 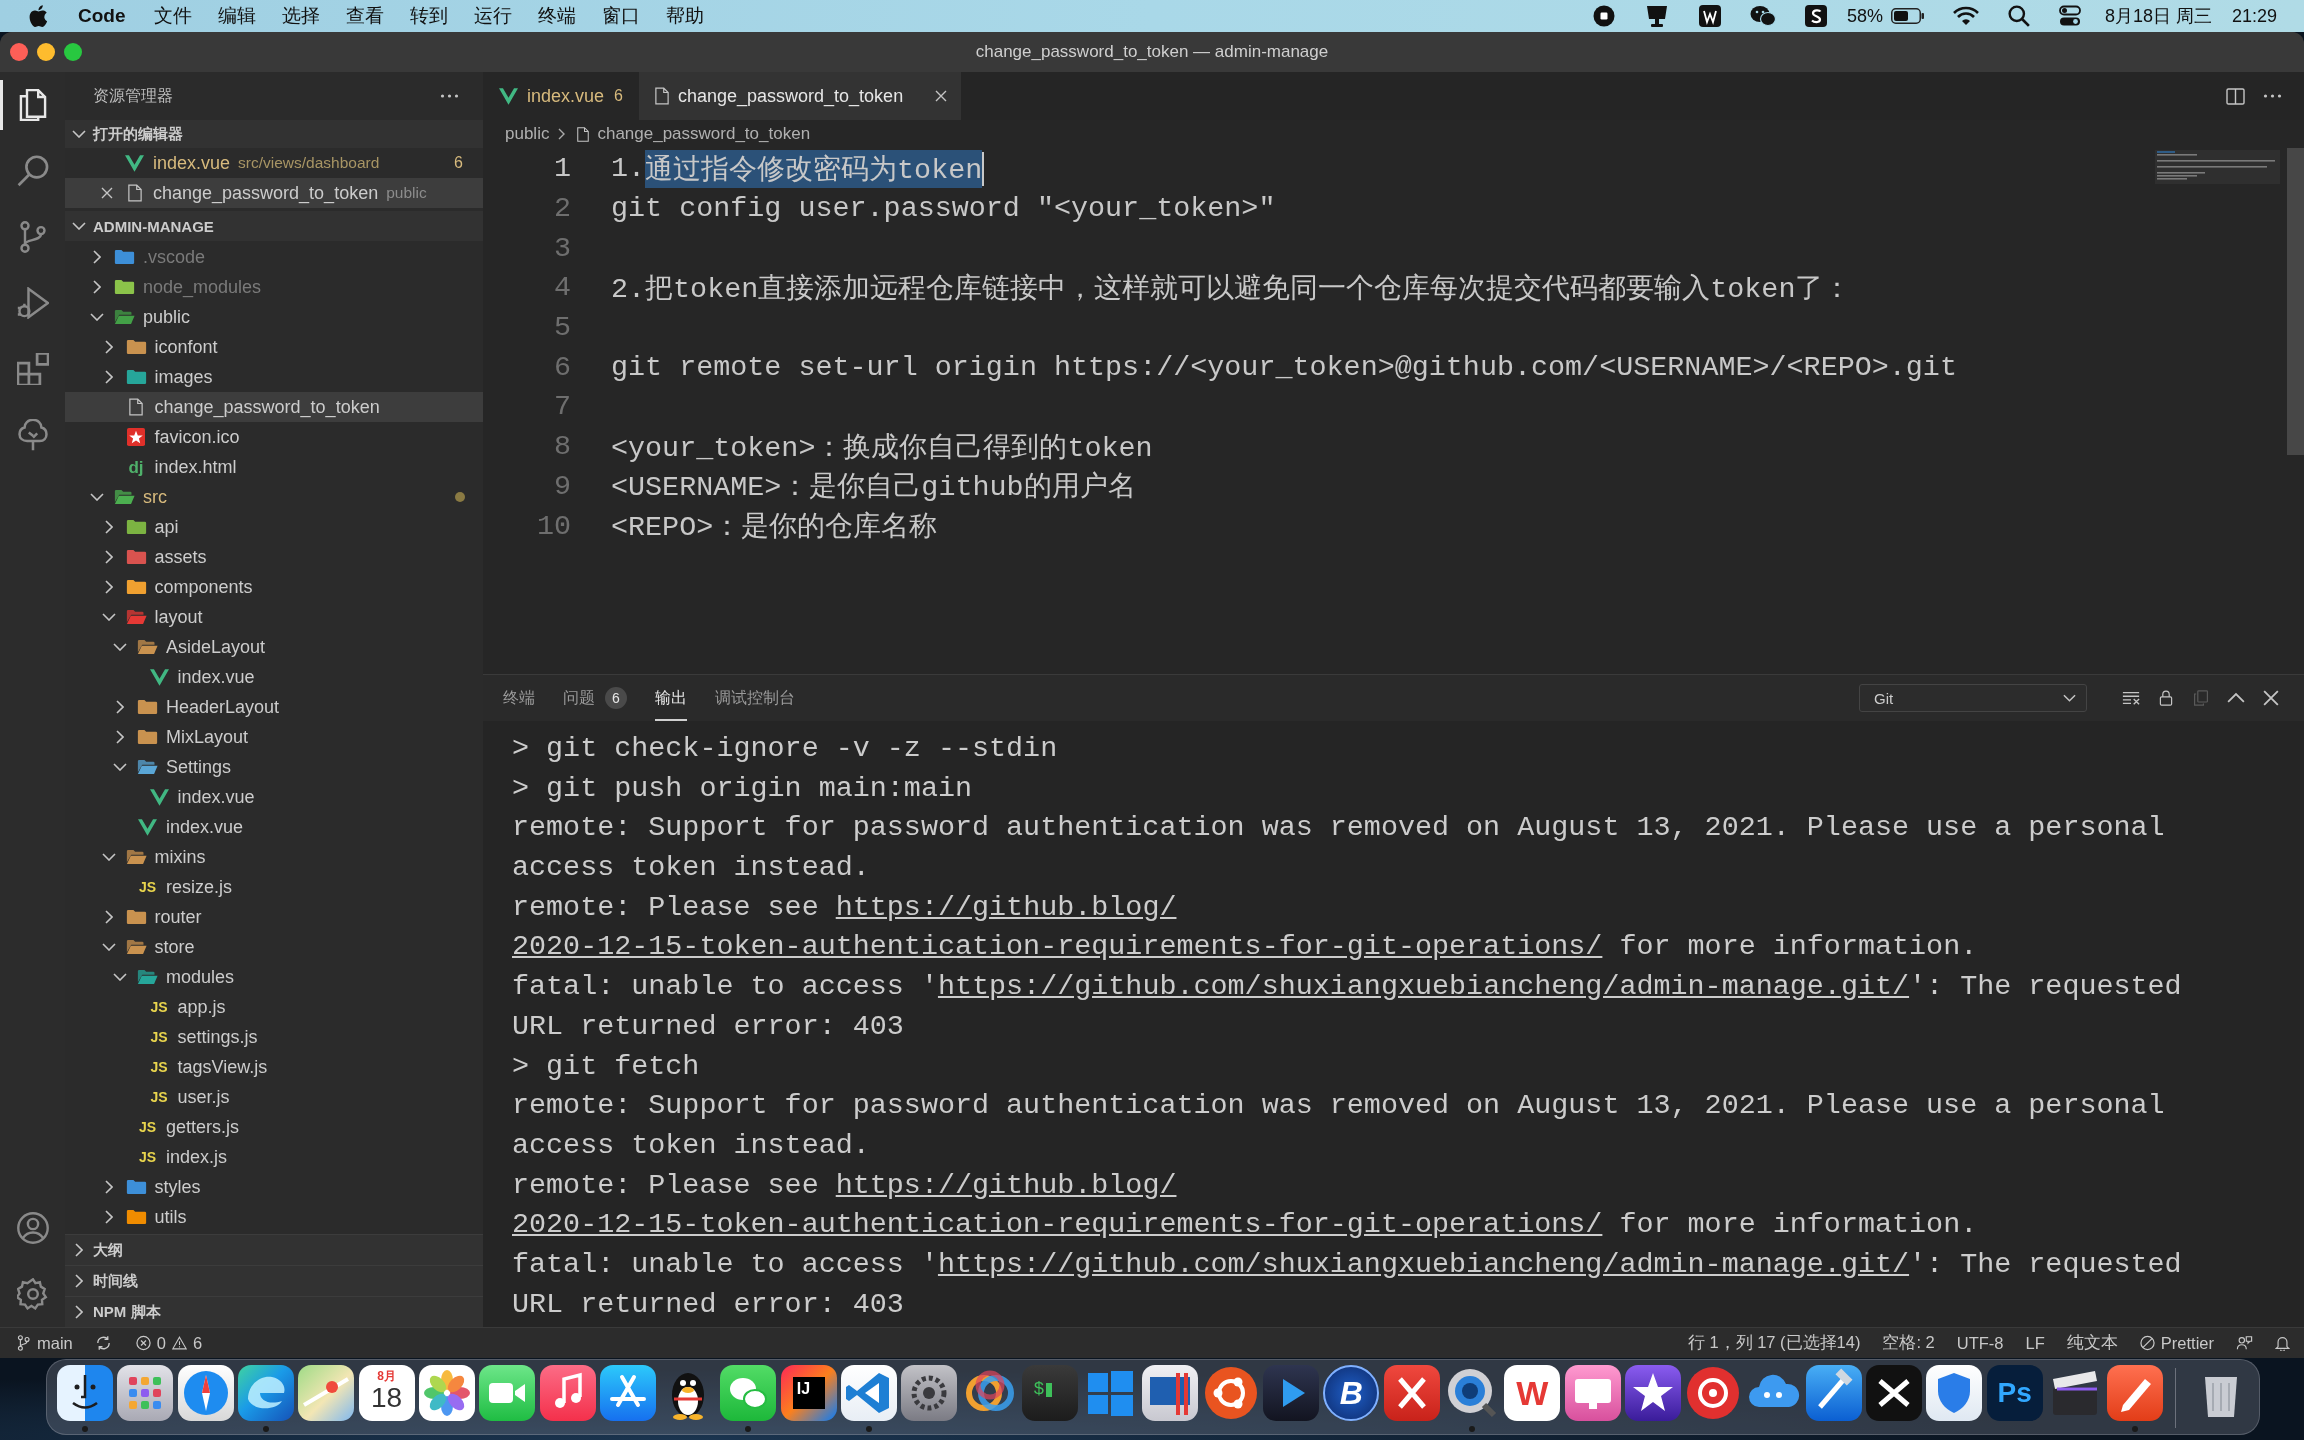 I want to click on tree-item: iconfont, so click(x=274, y=347).